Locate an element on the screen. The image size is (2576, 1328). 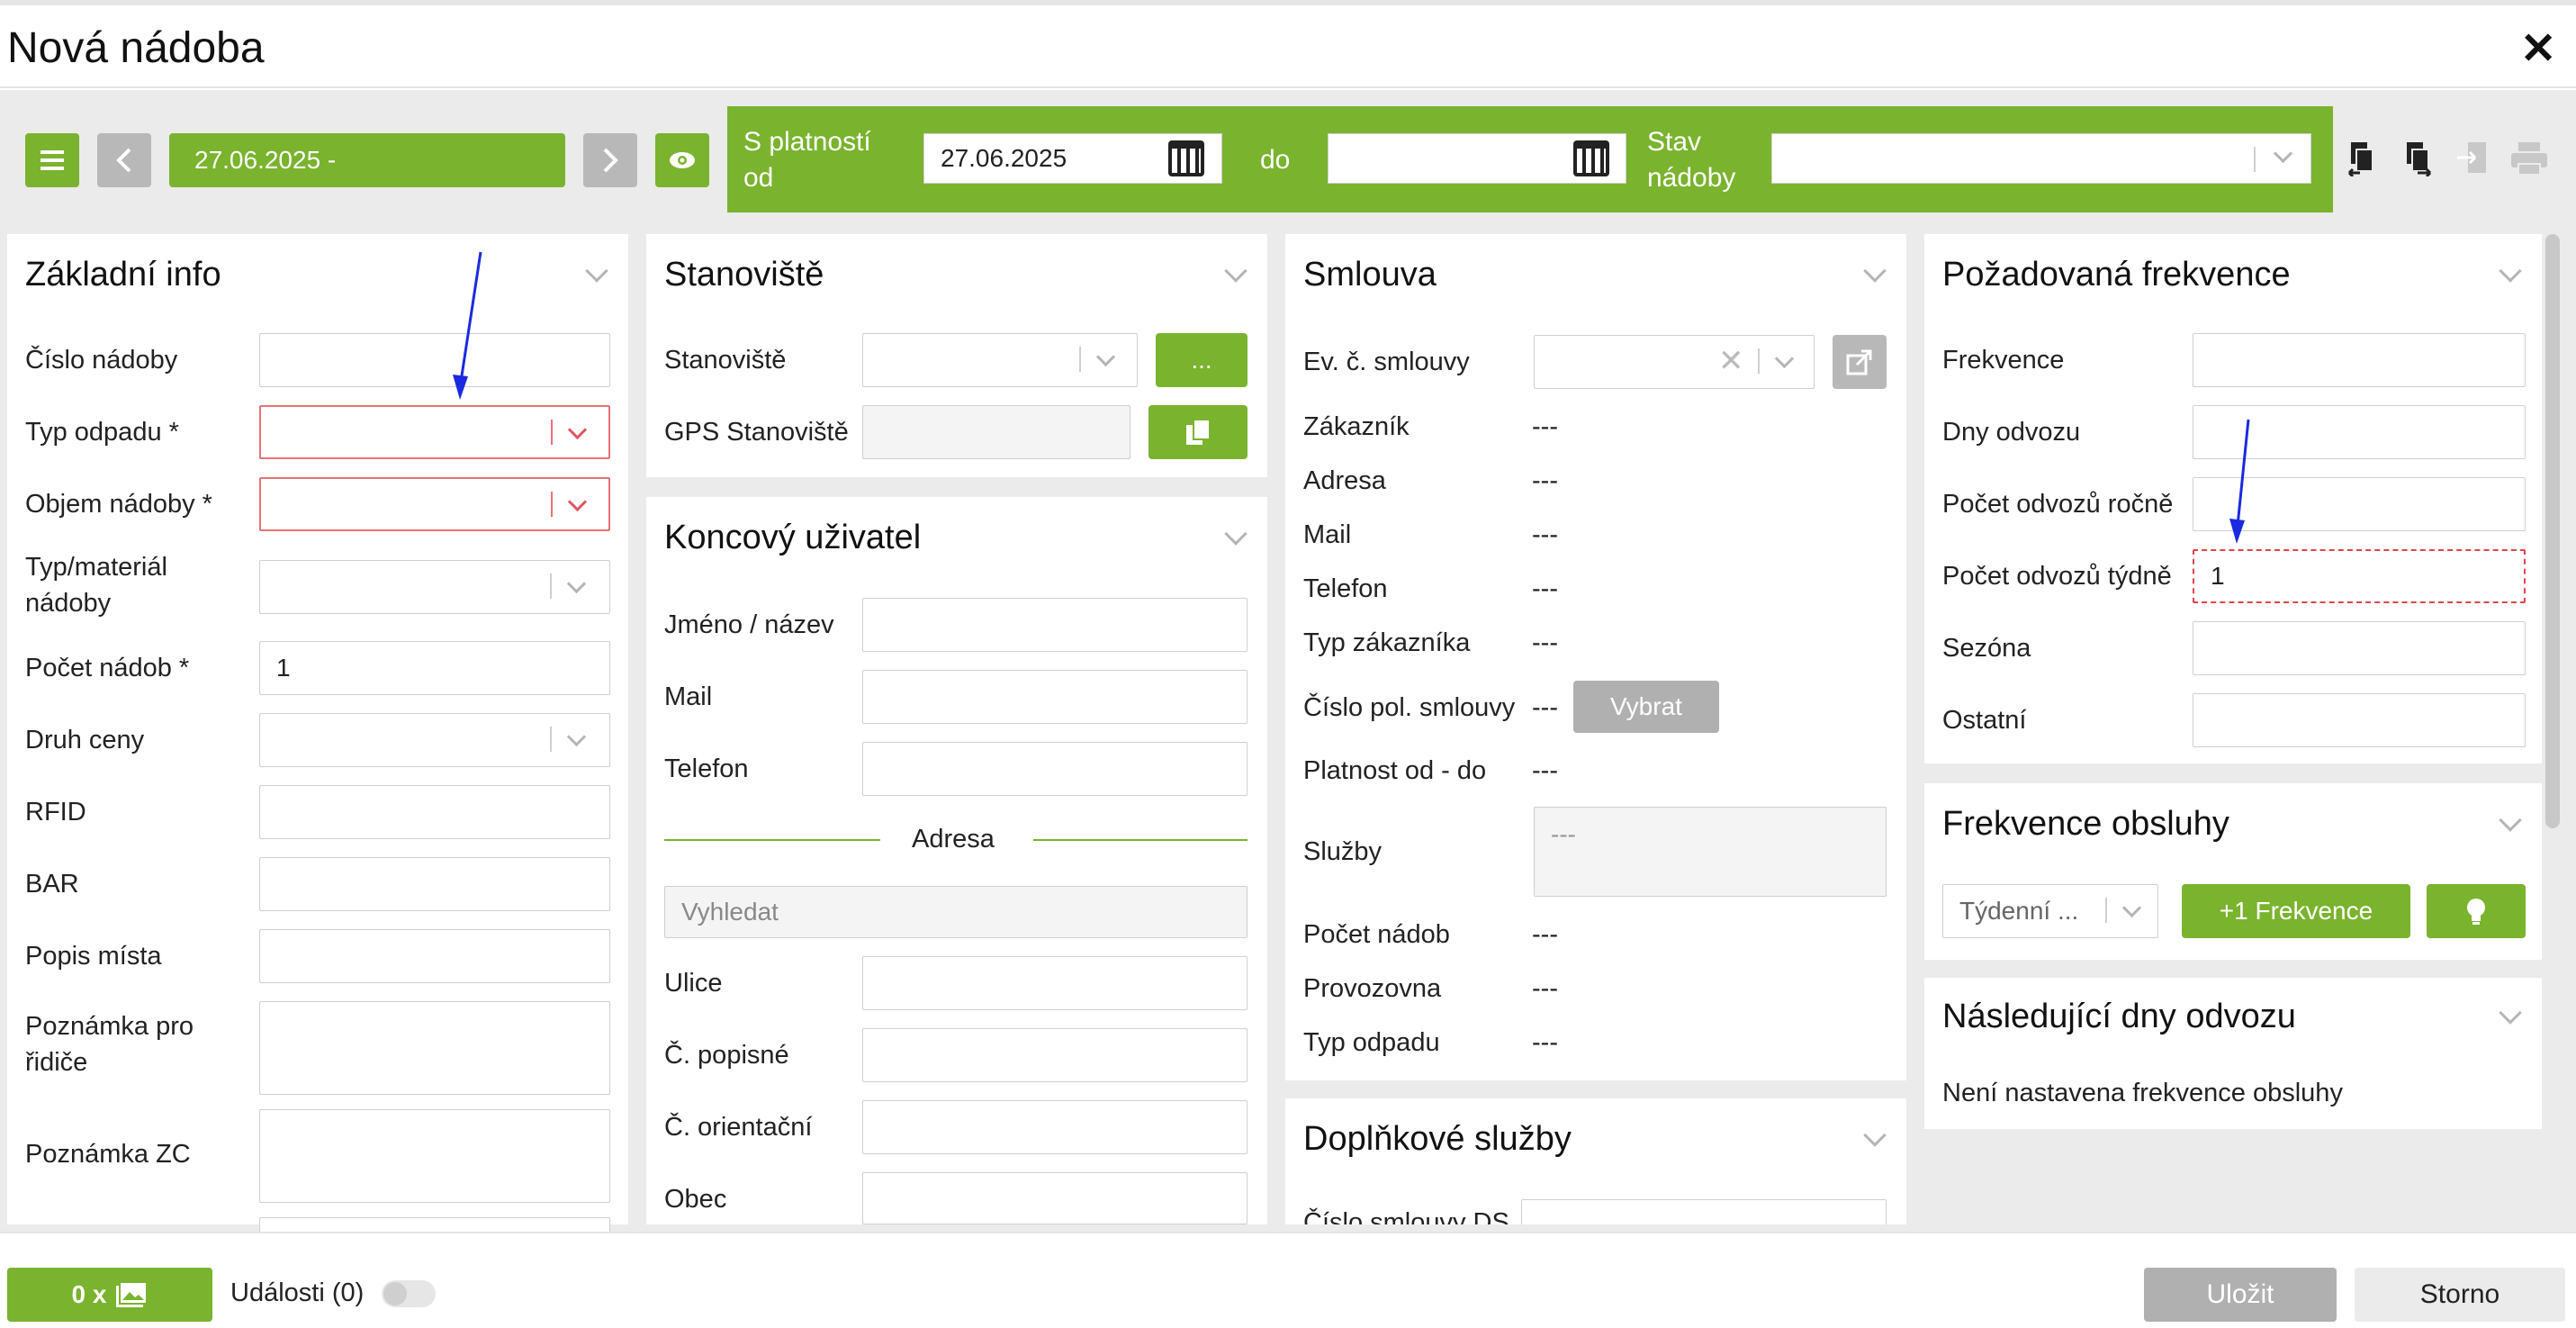
scrollbar-thumb is located at coordinates (2552, 531).